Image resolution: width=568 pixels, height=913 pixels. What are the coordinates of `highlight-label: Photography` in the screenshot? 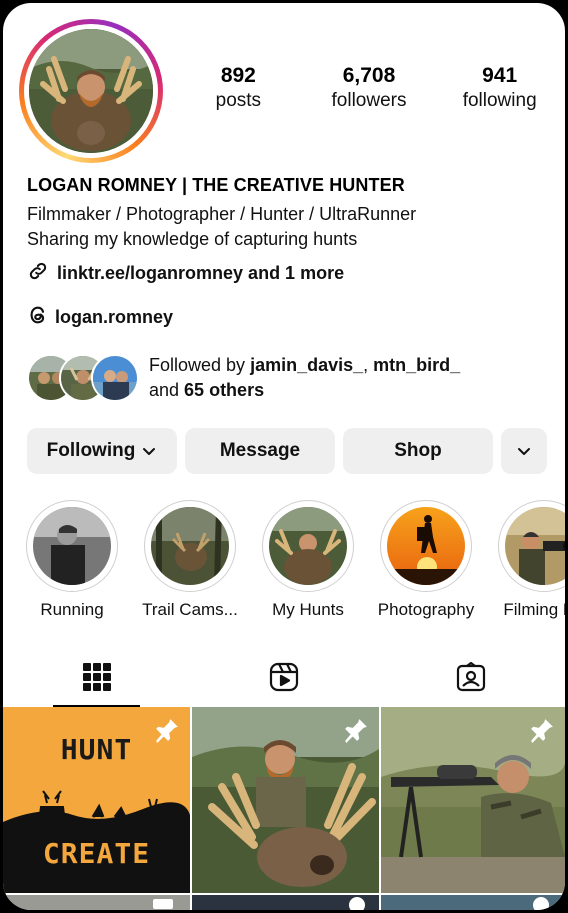 It's located at (426, 609).